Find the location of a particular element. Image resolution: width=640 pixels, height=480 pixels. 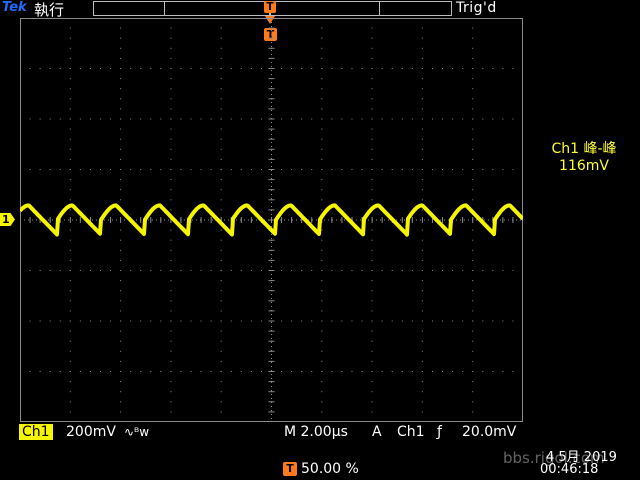

trigger-status: Trig'd is located at coordinates (476, 8).